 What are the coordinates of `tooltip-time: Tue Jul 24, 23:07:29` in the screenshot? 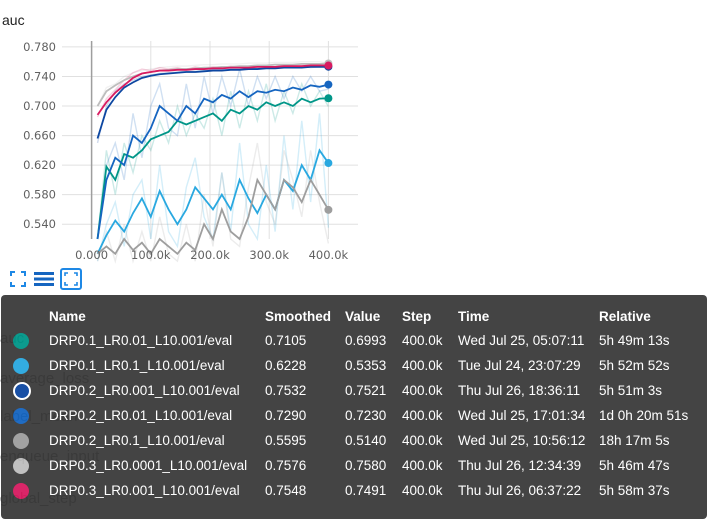 It's located at (519, 365).